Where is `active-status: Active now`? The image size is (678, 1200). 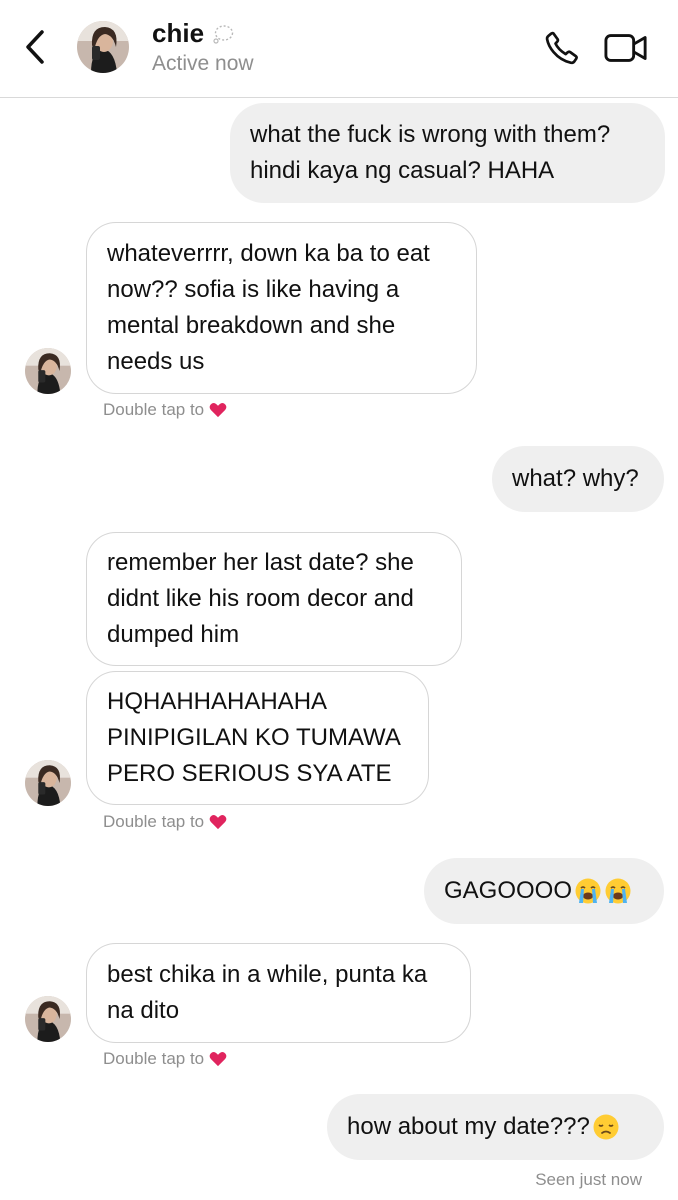 active-status: Active now is located at coordinates (203, 63).